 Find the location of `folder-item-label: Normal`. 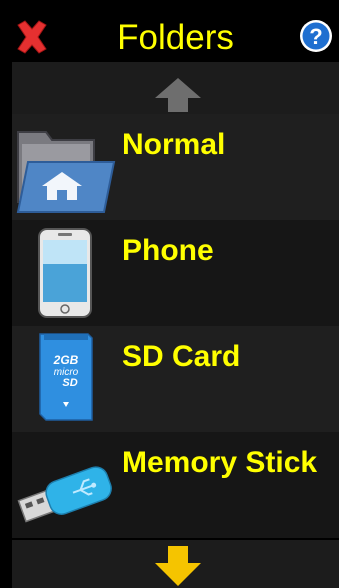

folder-item-label: Normal is located at coordinates (174, 144).